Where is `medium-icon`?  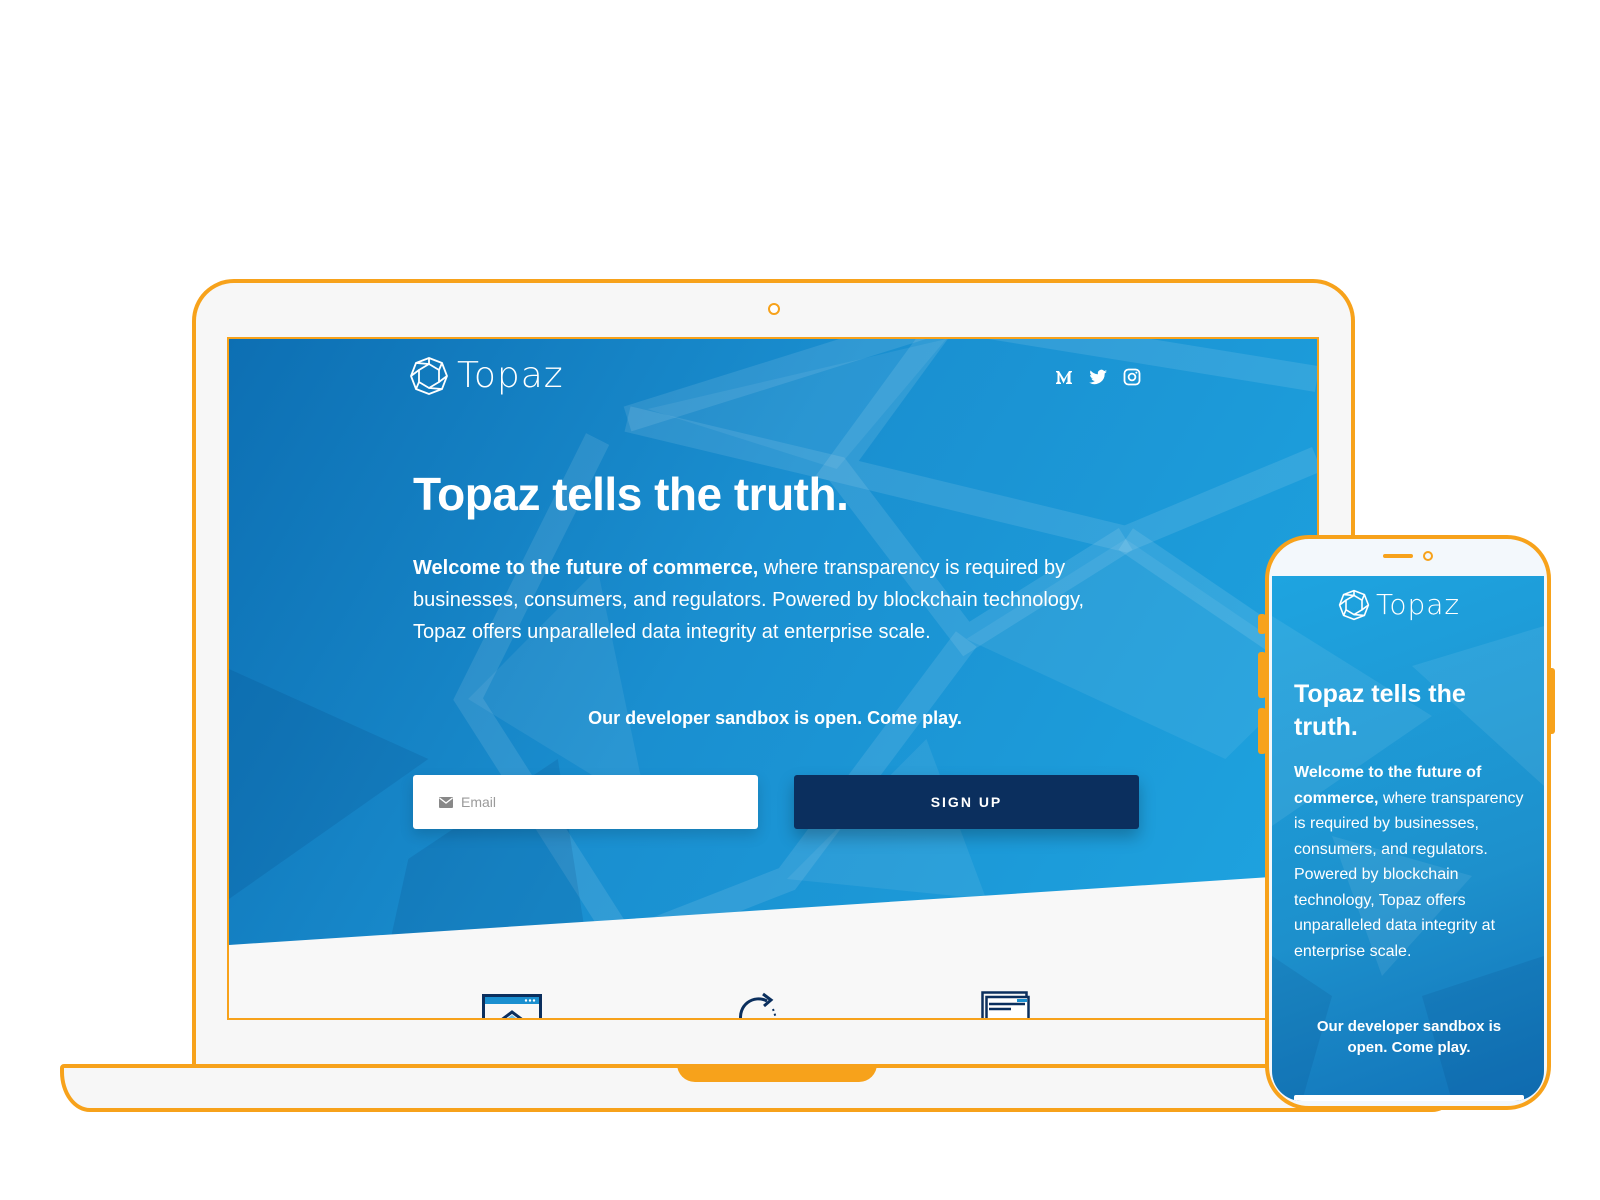 medium-icon is located at coordinates (1064, 377).